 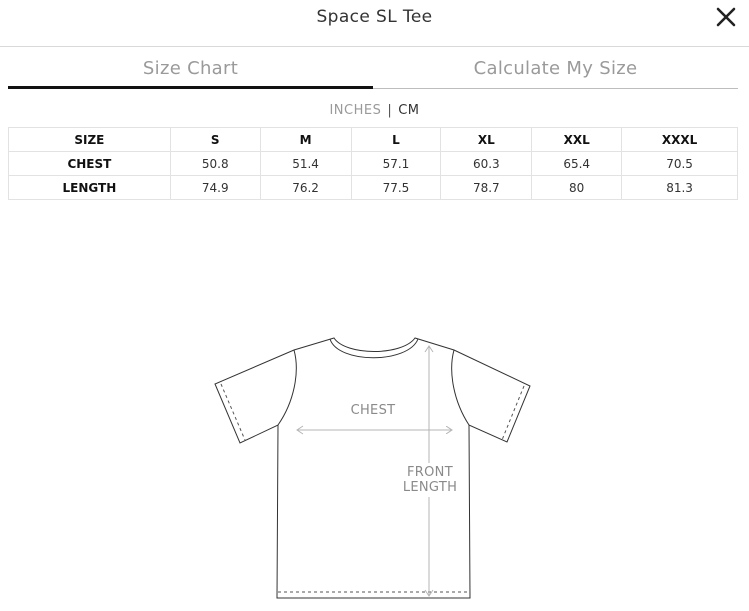 I want to click on chest-label: CHEST, so click(x=373, y=410).